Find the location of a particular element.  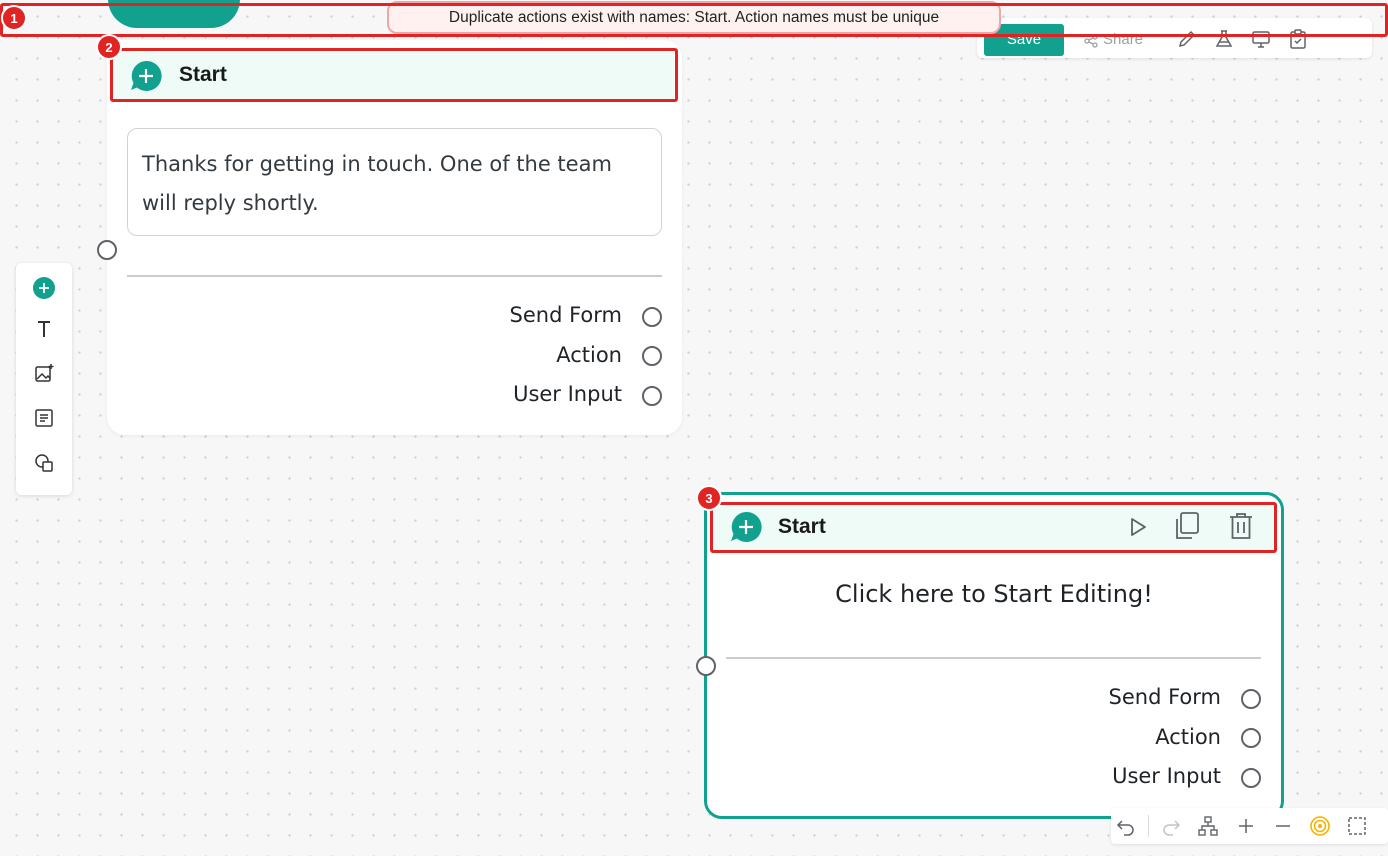

zoom-in-icon is located at coordinates (1246, 826).